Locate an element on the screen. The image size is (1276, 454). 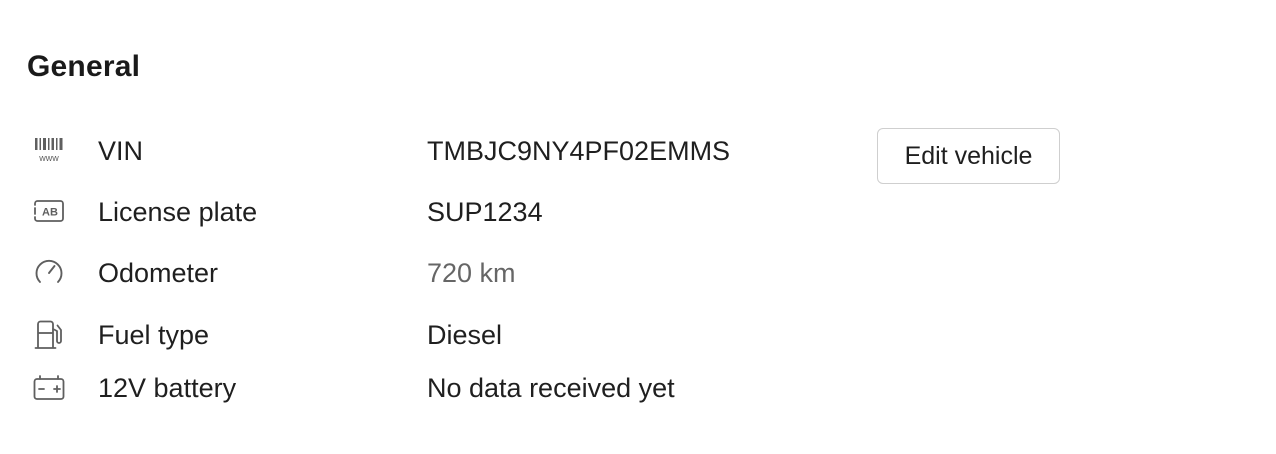
speedometer-icon is located at coordinates (49, 272).